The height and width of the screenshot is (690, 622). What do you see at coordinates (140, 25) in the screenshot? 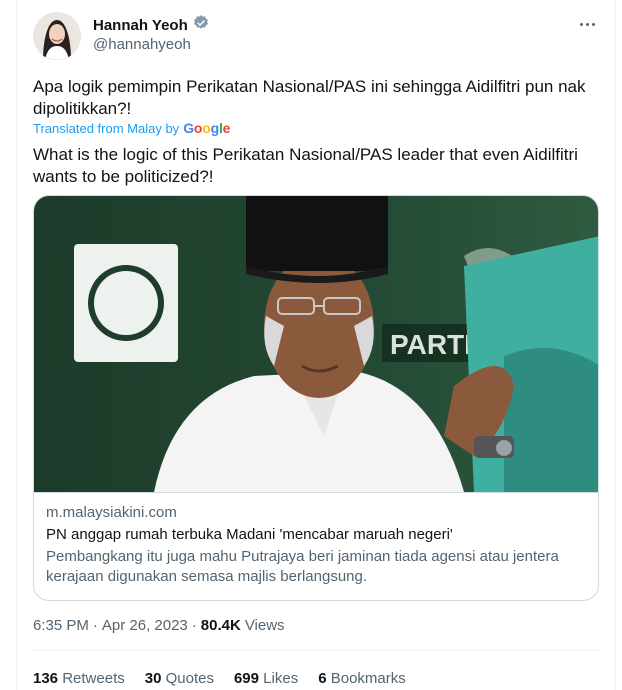
I see `author-name: Hannah Yeoh` at bounding box center [140, 25].